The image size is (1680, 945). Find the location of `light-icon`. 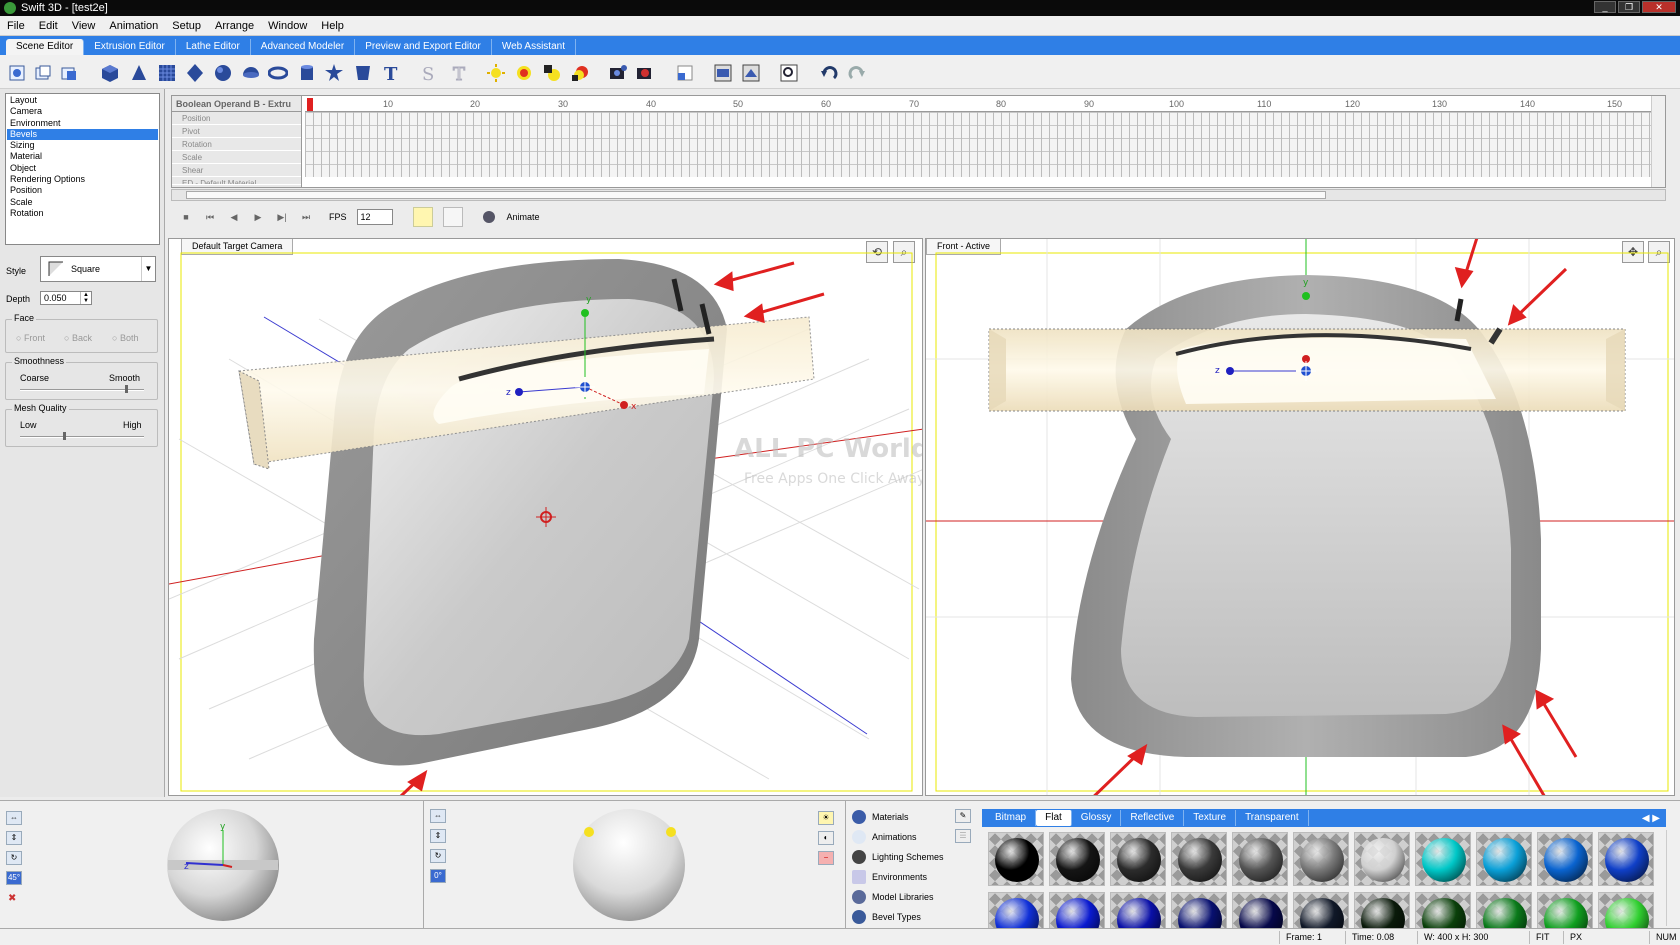

light-icon is located at coordinates (496, 73).